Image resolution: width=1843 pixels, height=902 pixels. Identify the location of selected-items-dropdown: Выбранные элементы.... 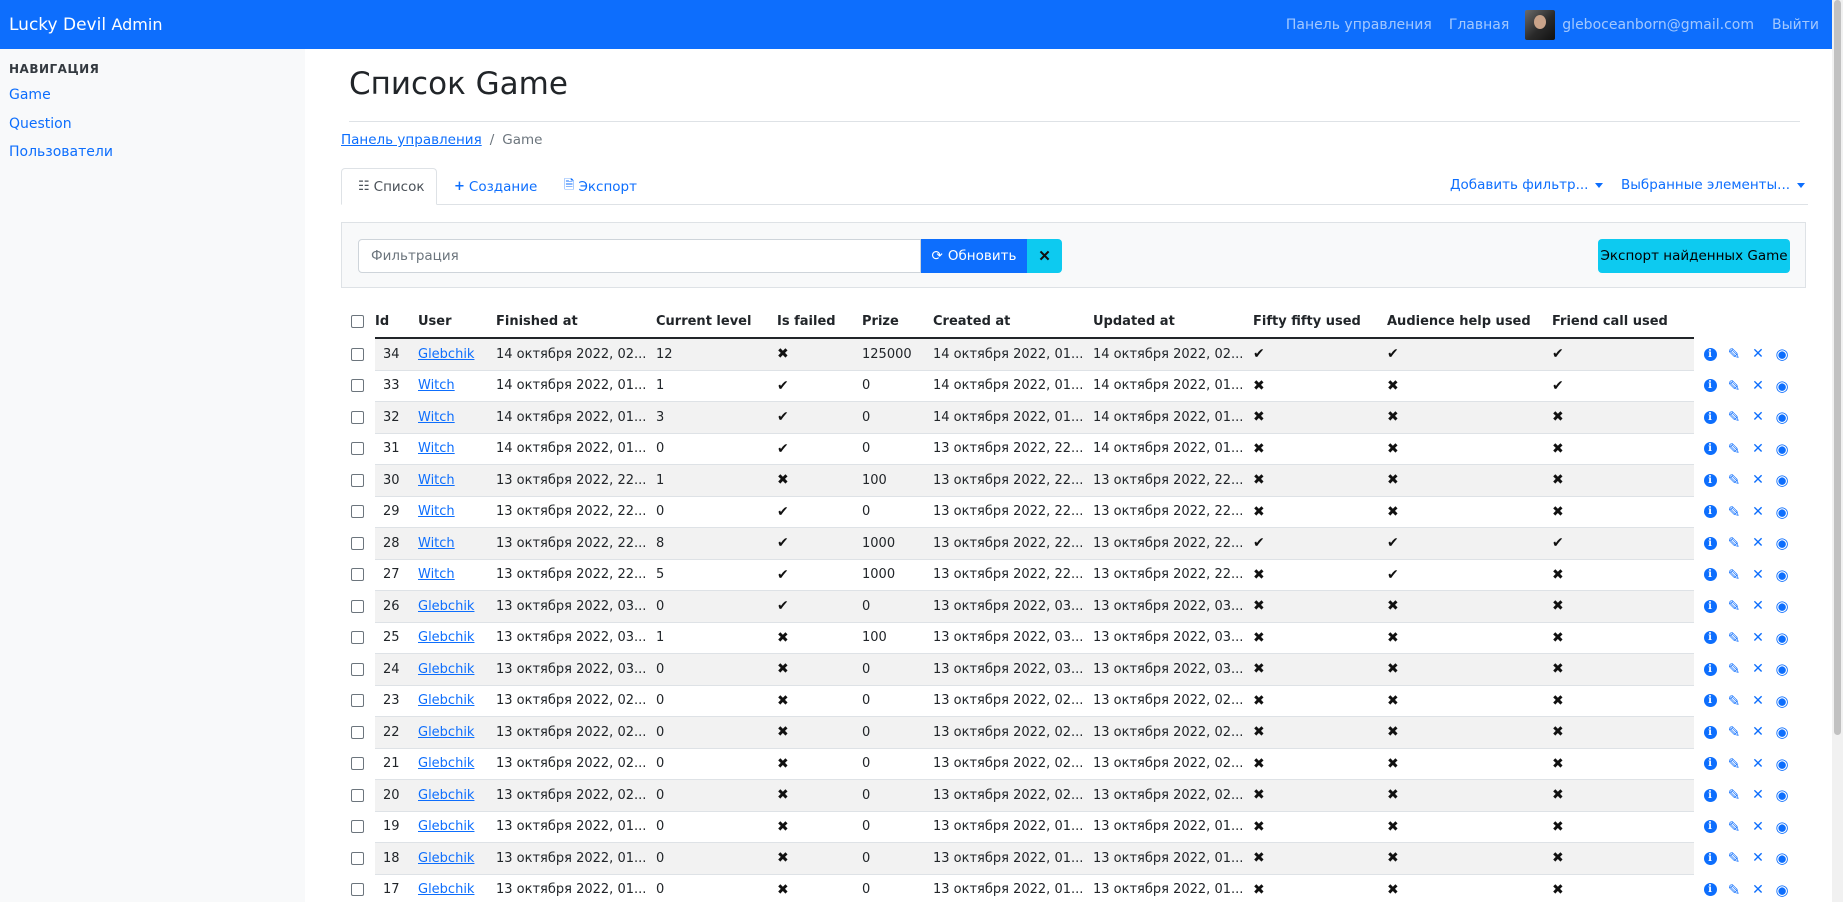
(1713, 185).